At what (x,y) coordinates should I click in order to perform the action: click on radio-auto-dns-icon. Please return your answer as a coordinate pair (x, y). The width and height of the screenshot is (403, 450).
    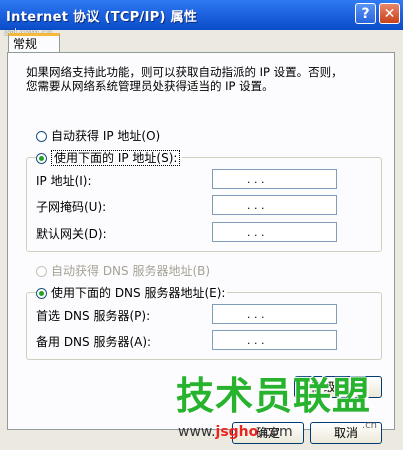
    Looking at the image, I should click on (41, 271).